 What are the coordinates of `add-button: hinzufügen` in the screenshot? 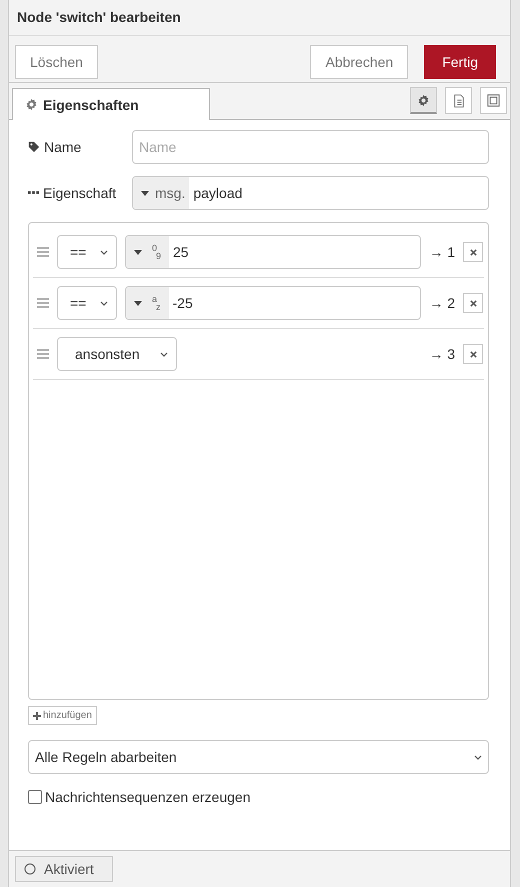 It's located at (62, 715).